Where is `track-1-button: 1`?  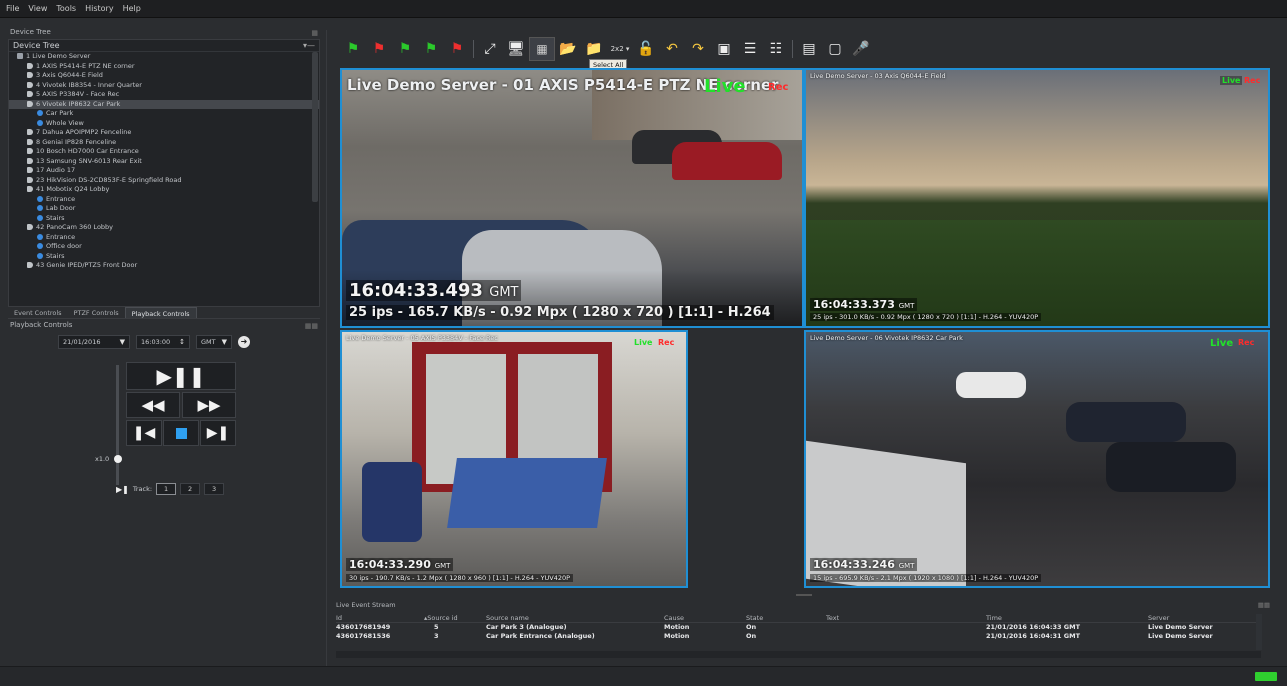 track-1-button: 1 is located at coordinates (166, 489).